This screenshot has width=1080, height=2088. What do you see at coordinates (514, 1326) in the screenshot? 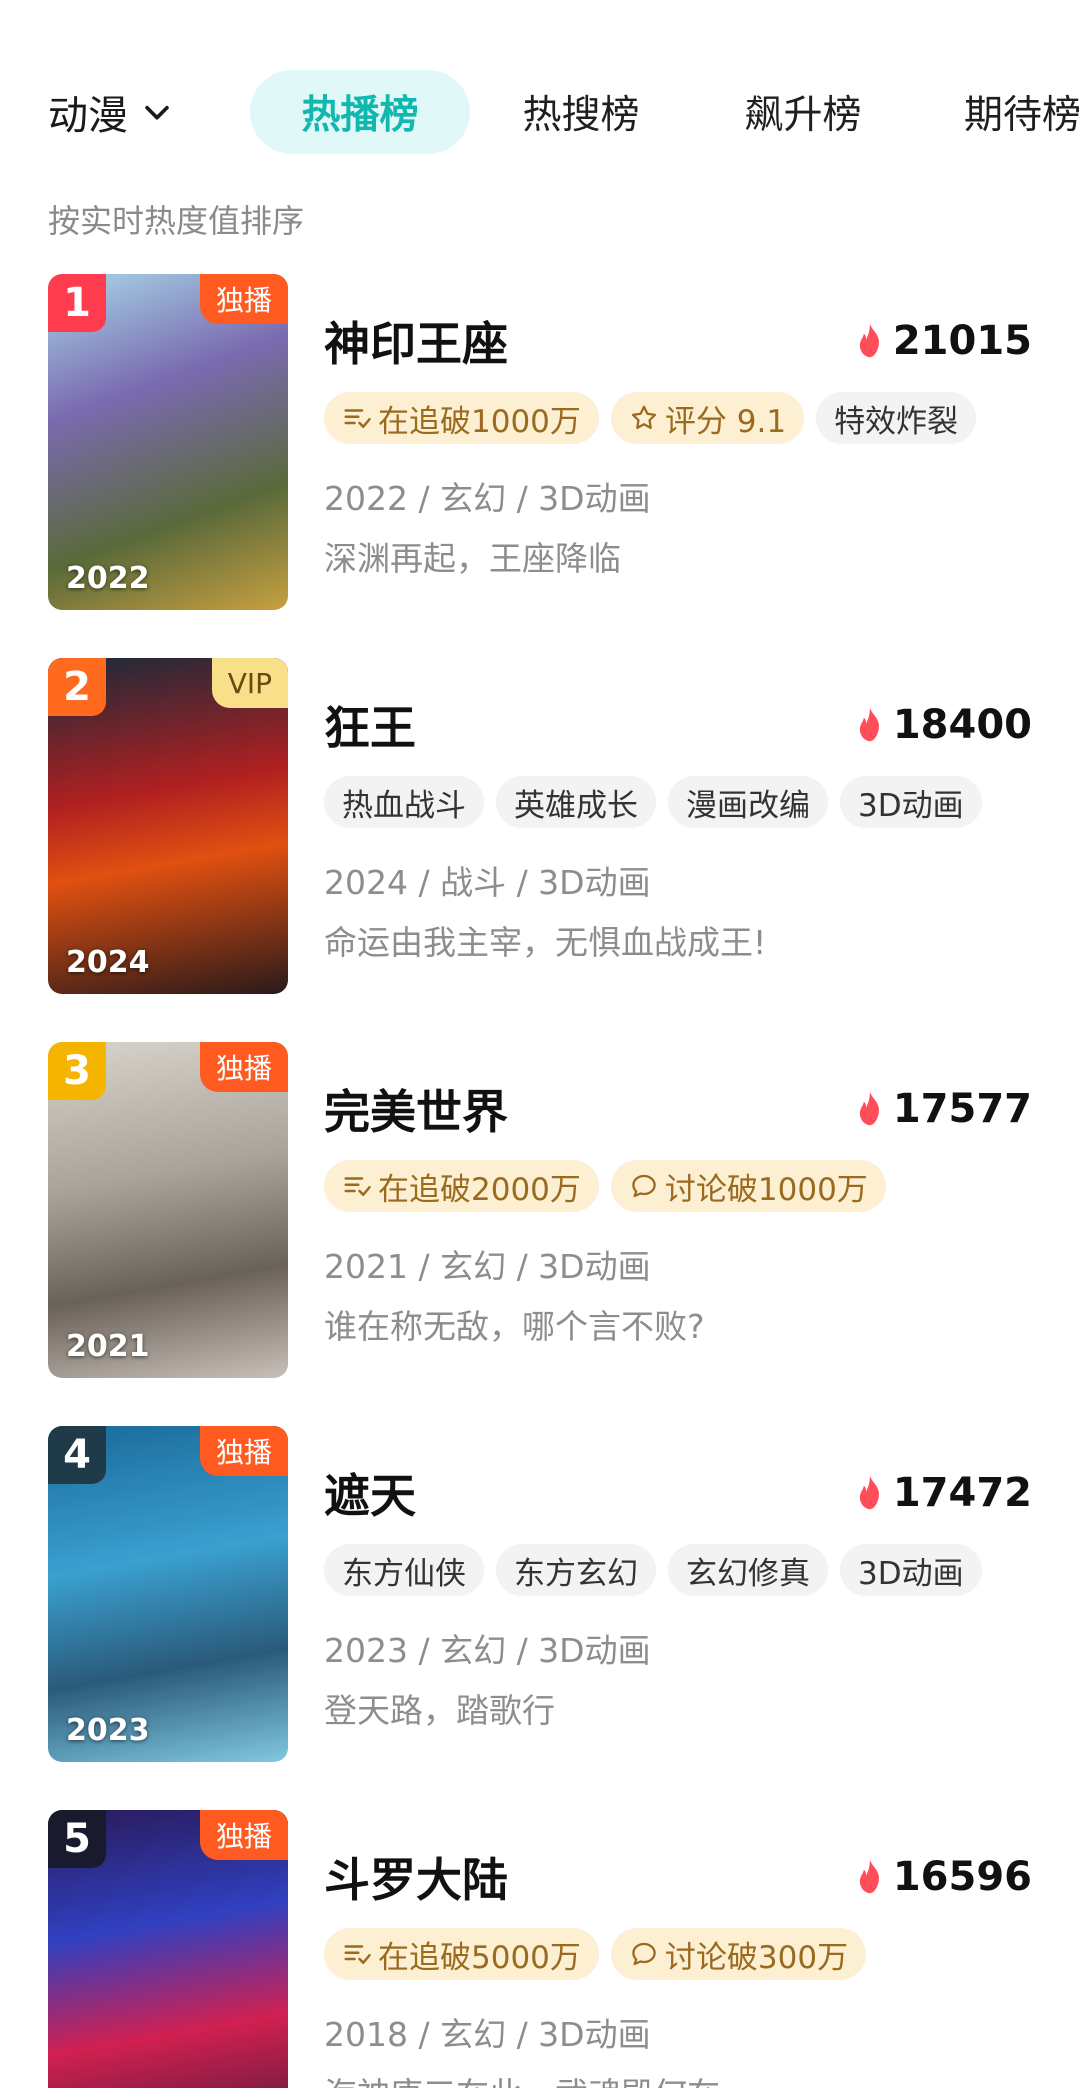
I see `show-description: 谁在称无敌，哪个言不败?` at bounding box center [514, 1326].